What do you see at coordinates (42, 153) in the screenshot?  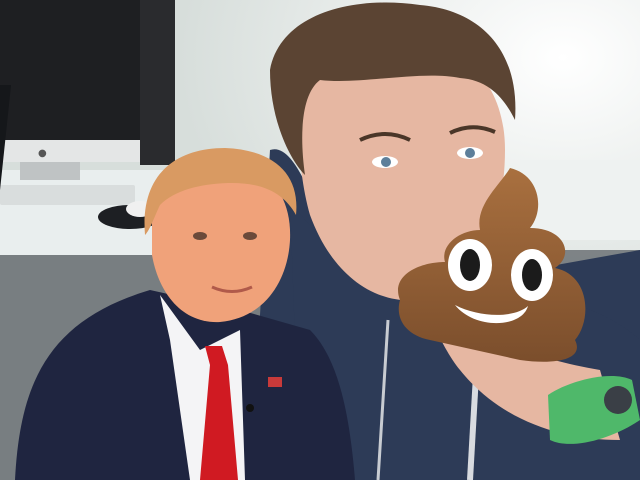 I see `apple-logo-icon: ●` at bounding box center [42, 153].